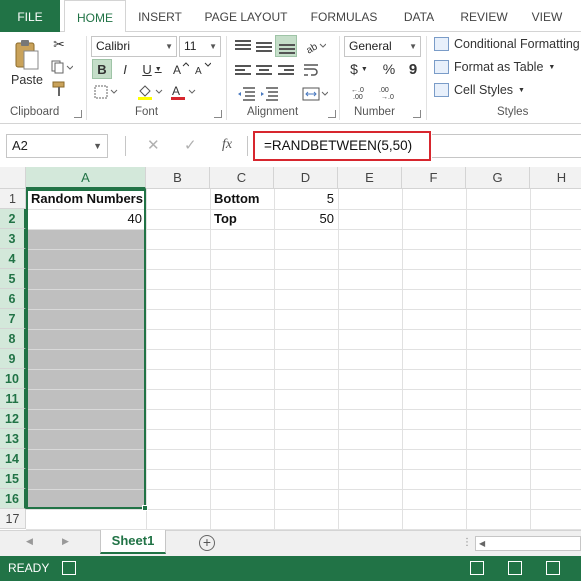  I want to click on align-left-icon, so click(243, 71).